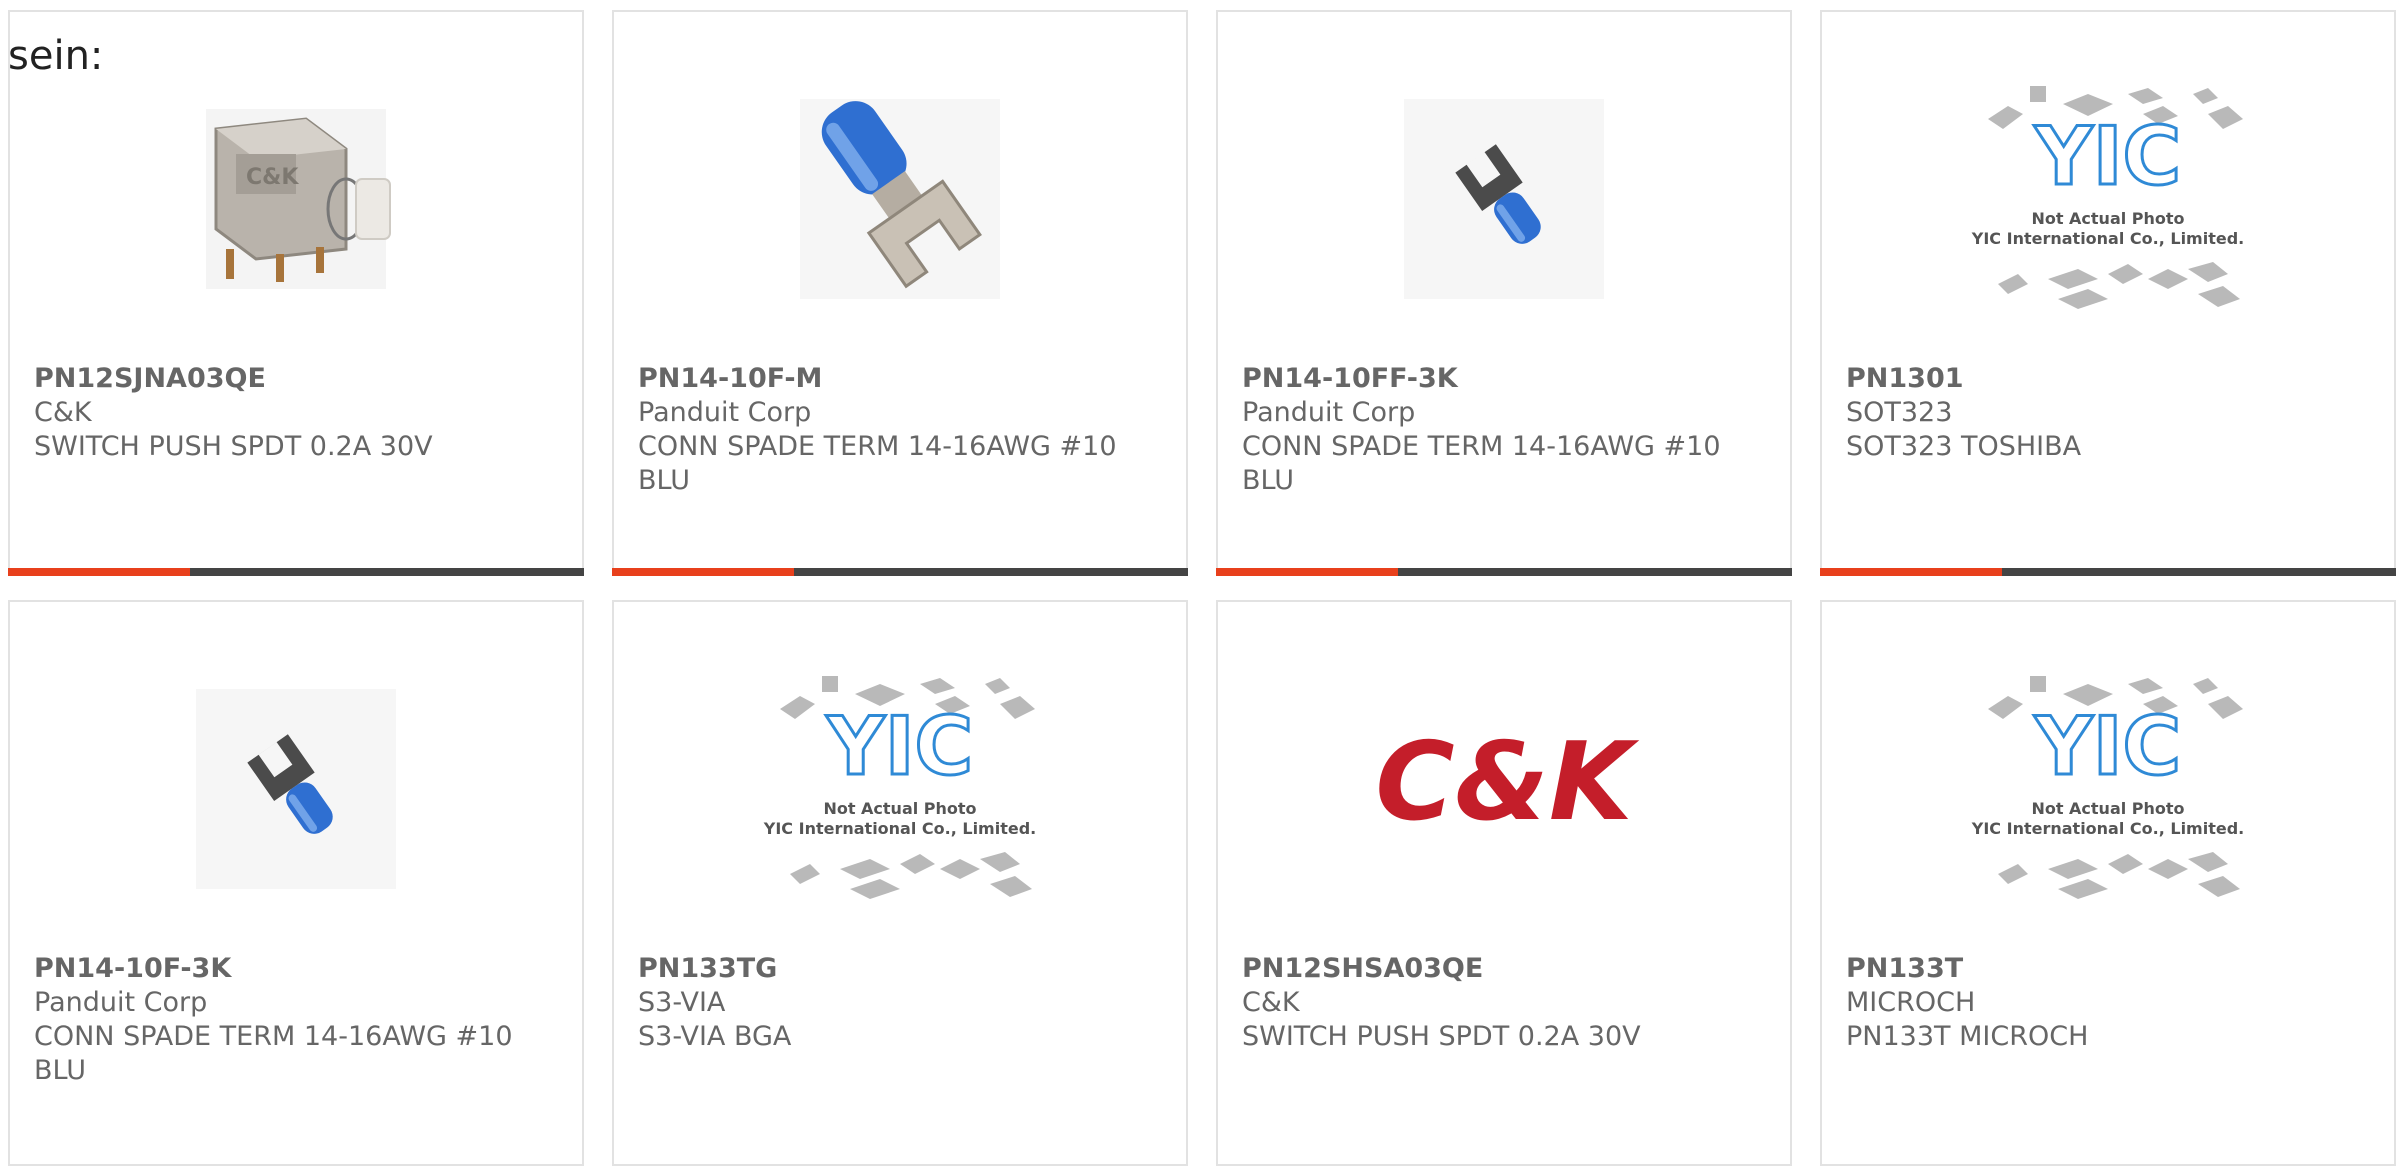 This screenshot has width=2400, height=1166. Describe the element at coordinates (902, 379) in the screenshot. I see `part-number: PN14-10F-M` at that location.